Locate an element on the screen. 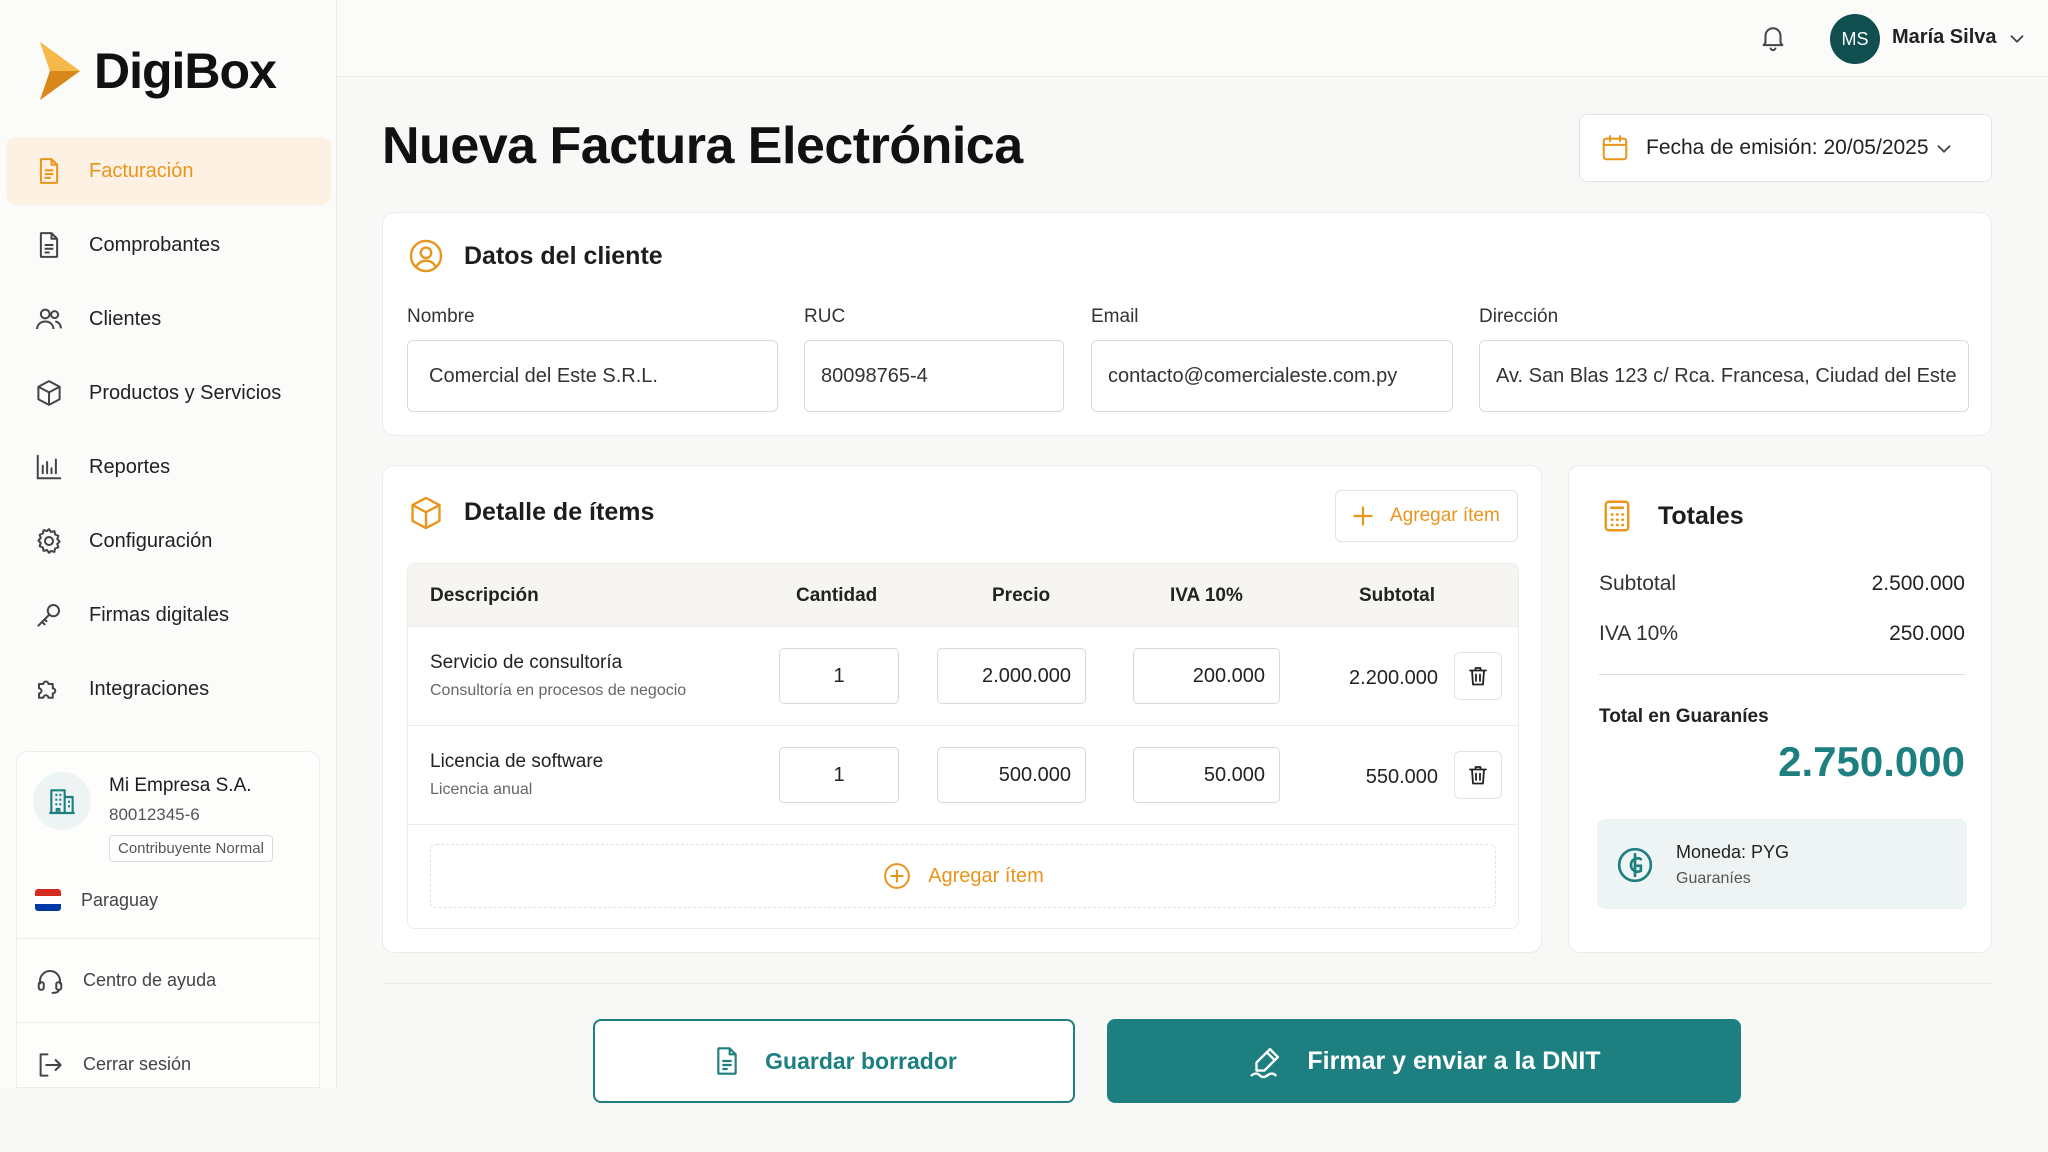  sidebar-item-configuracion: Configuración is located at coordinates (168, 541).